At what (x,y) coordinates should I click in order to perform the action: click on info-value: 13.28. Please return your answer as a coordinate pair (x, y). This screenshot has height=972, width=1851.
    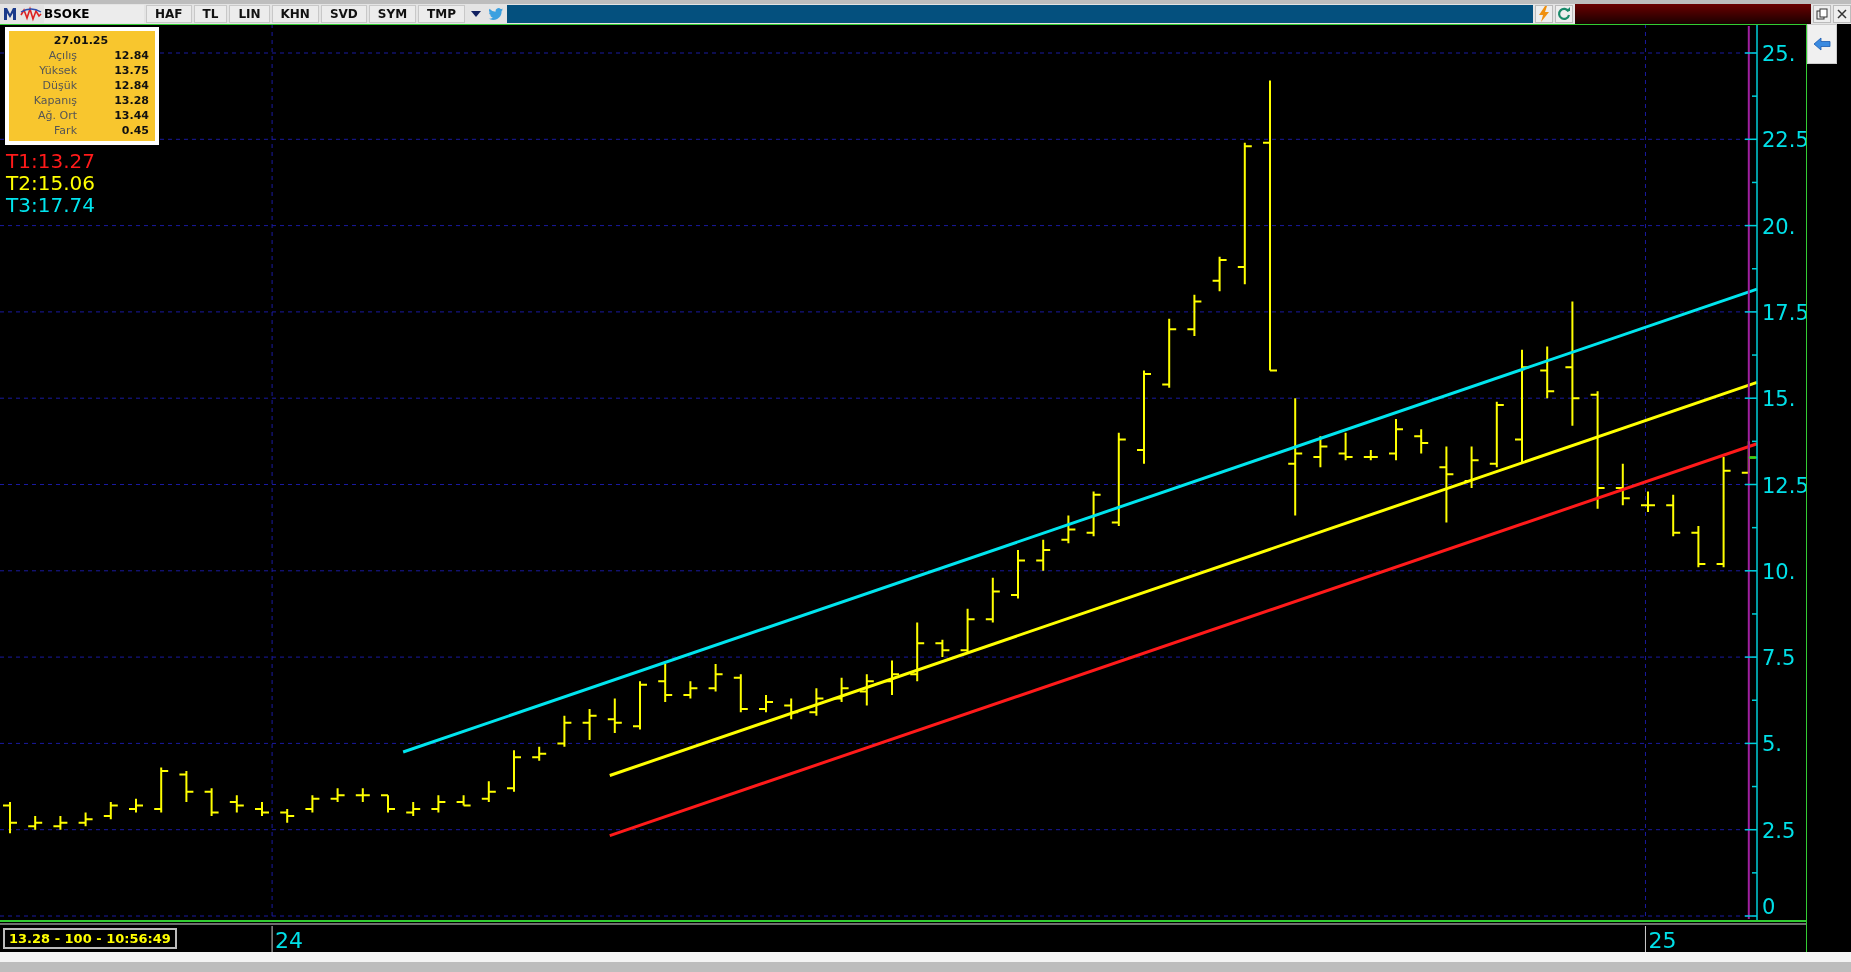
    Looking at the image, I should click on (131, 100).